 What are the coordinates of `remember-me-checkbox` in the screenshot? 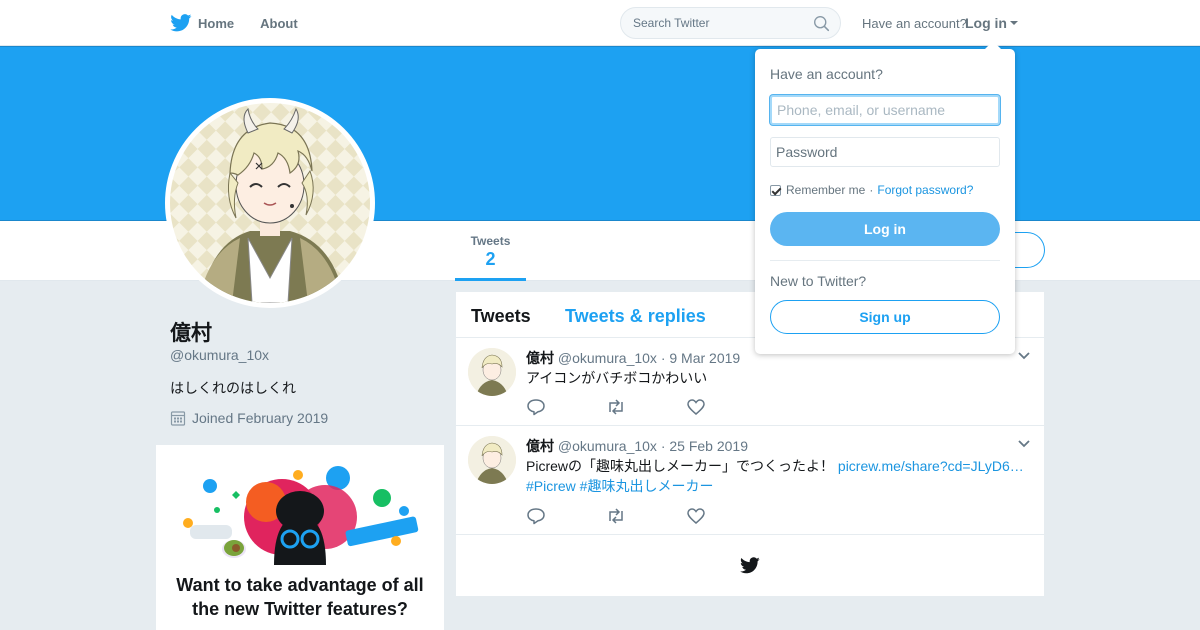 It's located at (775, 190).